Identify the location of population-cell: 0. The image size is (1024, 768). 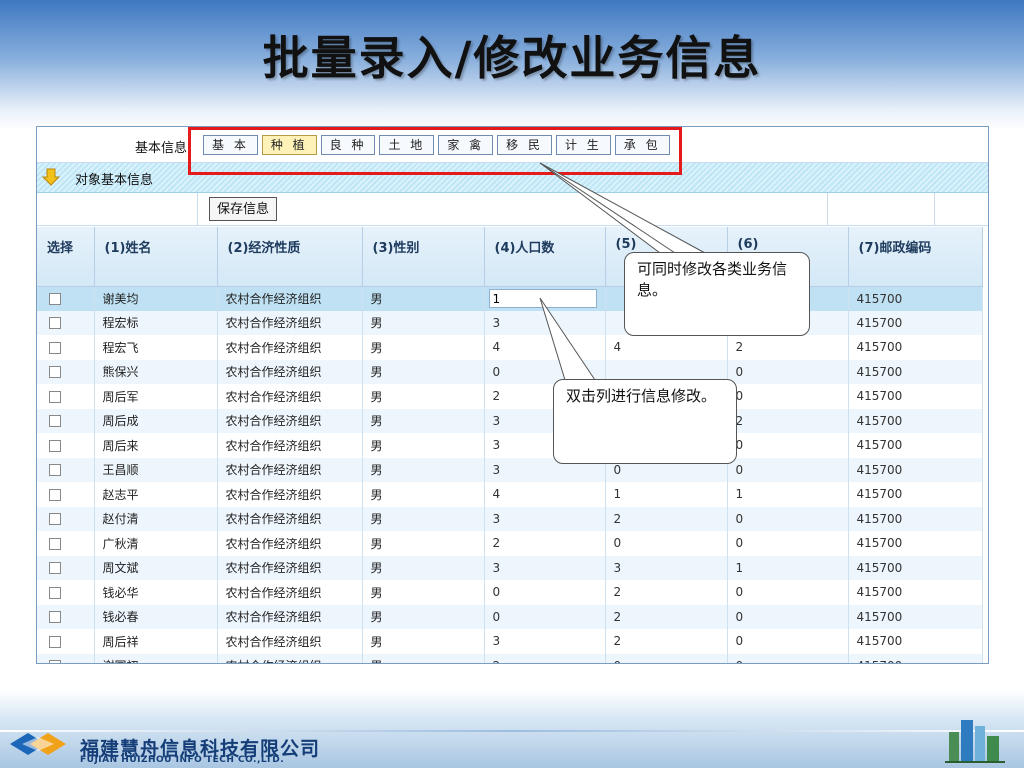
(545, 616).